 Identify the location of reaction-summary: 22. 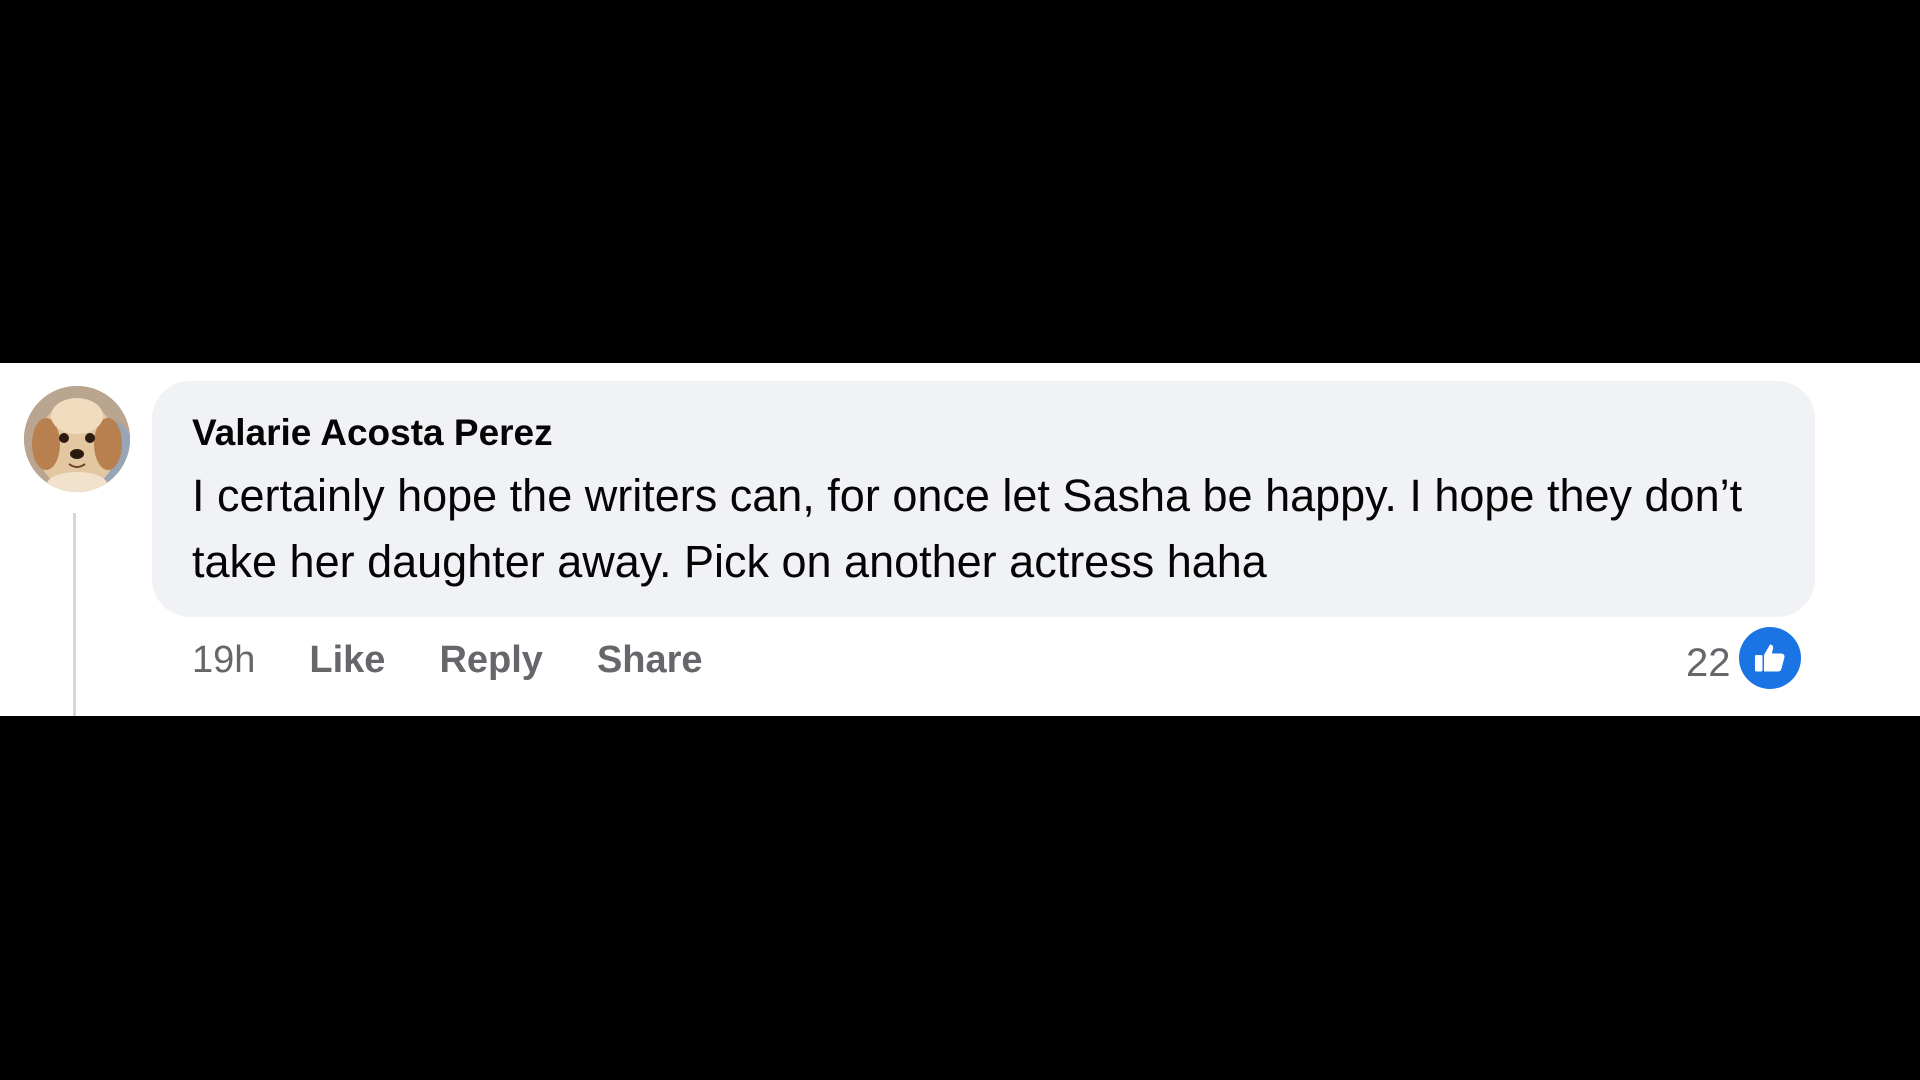
(1743, 658).